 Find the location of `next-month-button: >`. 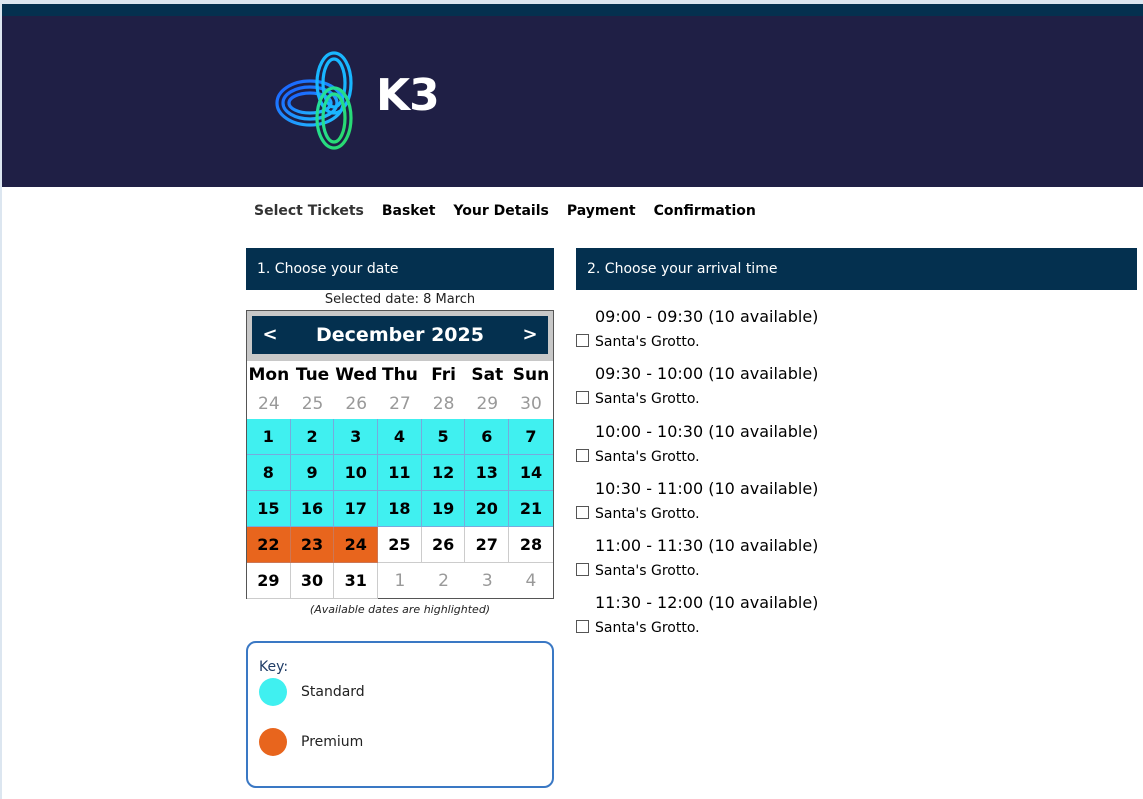

next-month-button: > is located at coordinates (530, 335).